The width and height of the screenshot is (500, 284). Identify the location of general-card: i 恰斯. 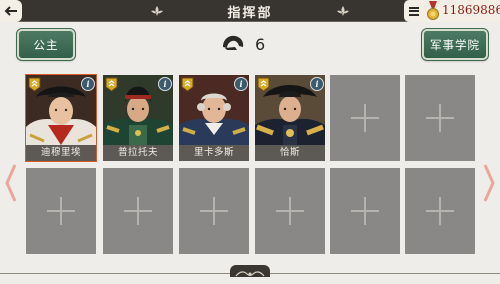
(290, 118).